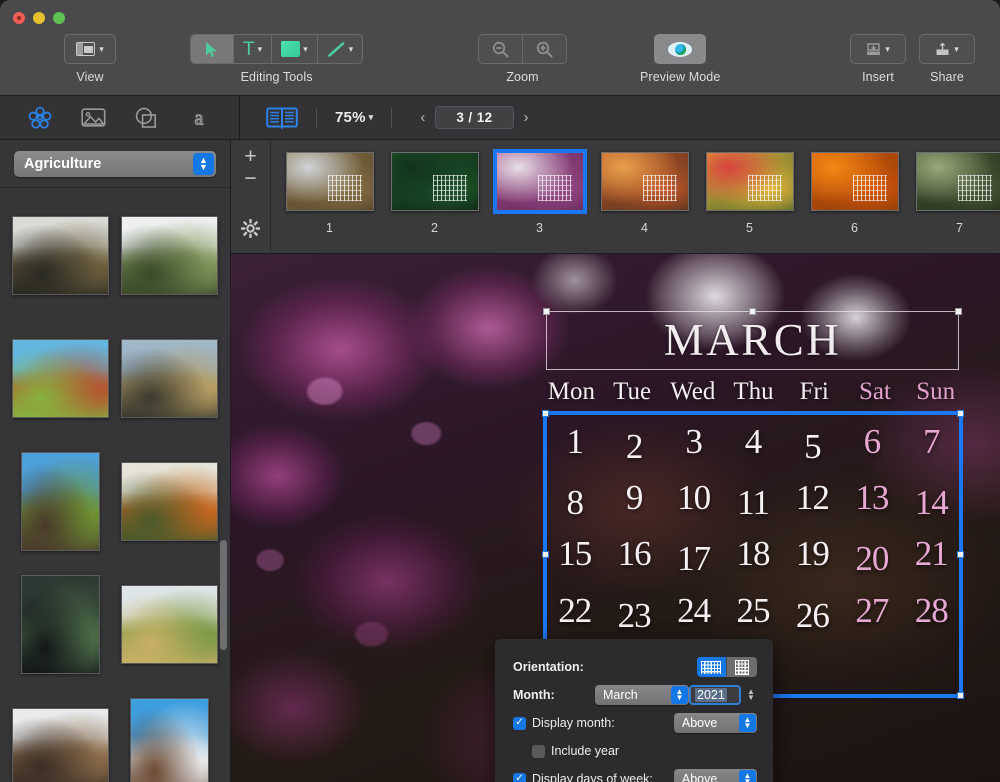 This screenshot has width=1000, height=782. What do you see at coordinates (711, 667) in the screenshot?
I see `orientation-landscape-button` at bounding box center [711, 667].